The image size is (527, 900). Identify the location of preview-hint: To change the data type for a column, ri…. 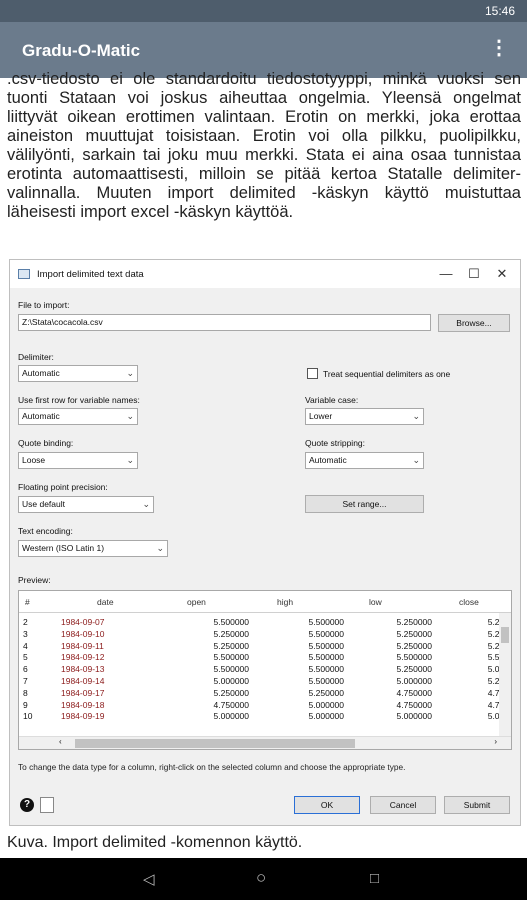
(212, 767).